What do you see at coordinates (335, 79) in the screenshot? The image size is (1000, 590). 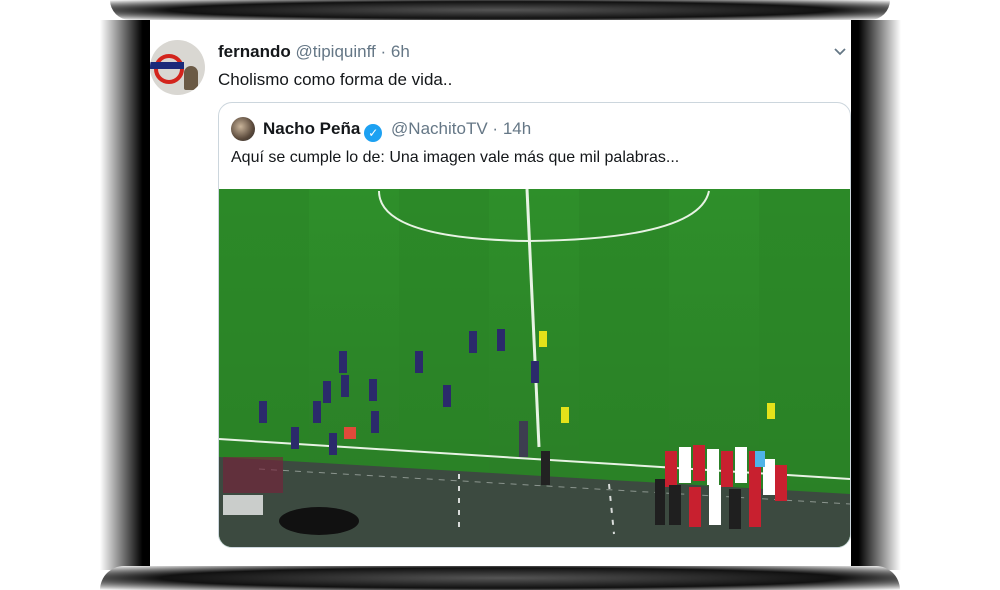 I see `tweet-text: Cholismo como forma de vida..` at bounding box center [335, 79].